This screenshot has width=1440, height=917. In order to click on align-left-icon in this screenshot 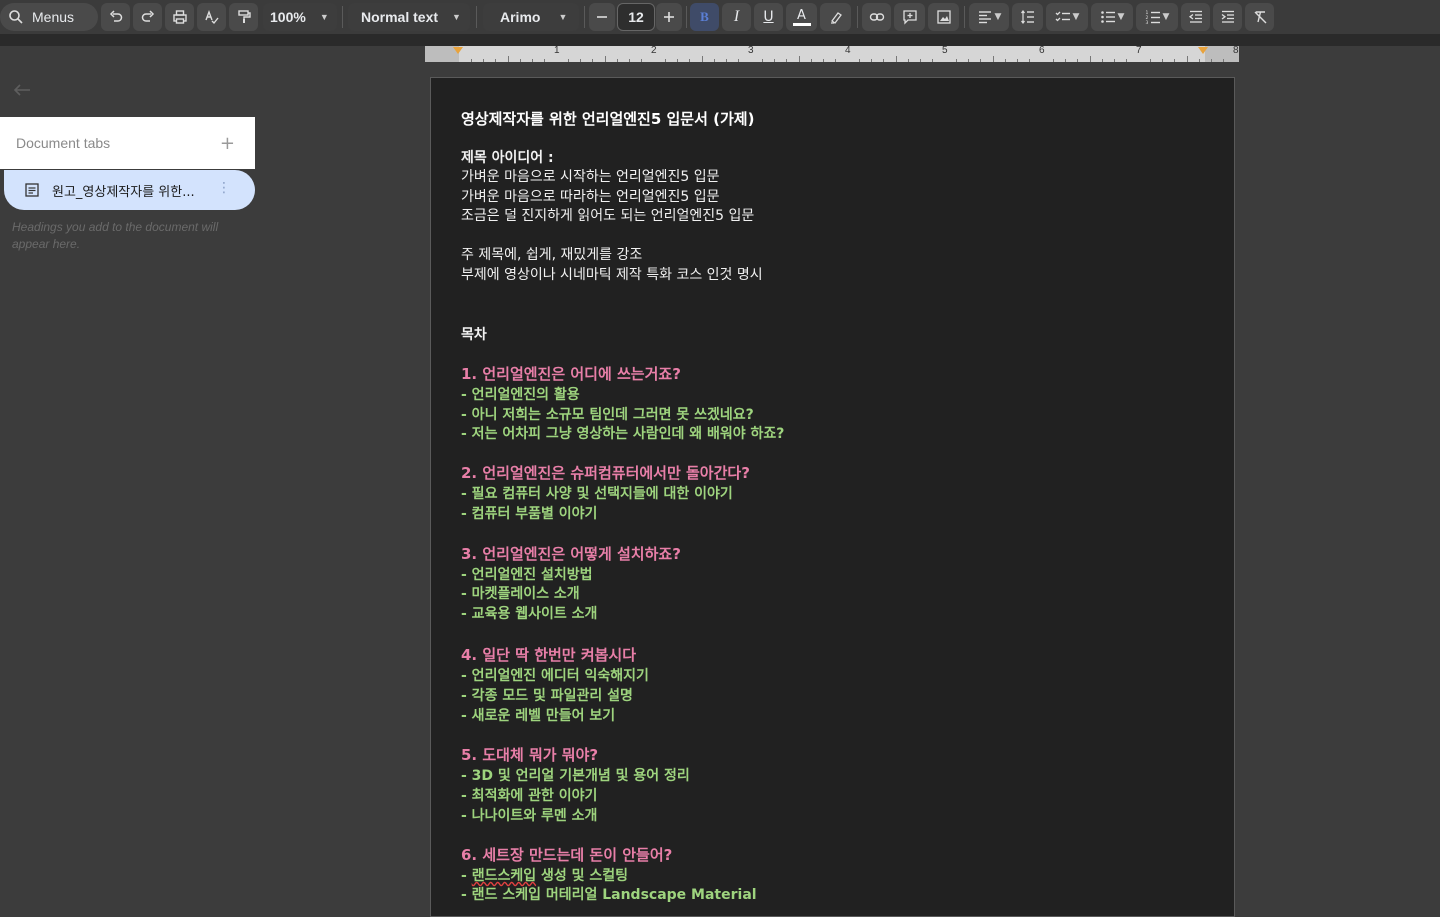, I will do `click(984, 17)`.